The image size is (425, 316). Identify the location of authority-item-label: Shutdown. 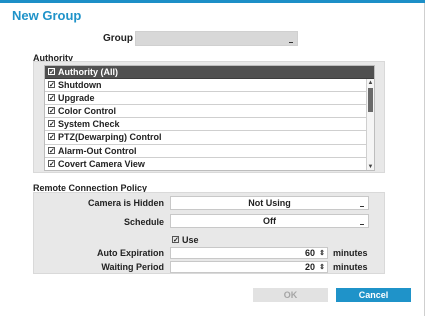
(80, 85).